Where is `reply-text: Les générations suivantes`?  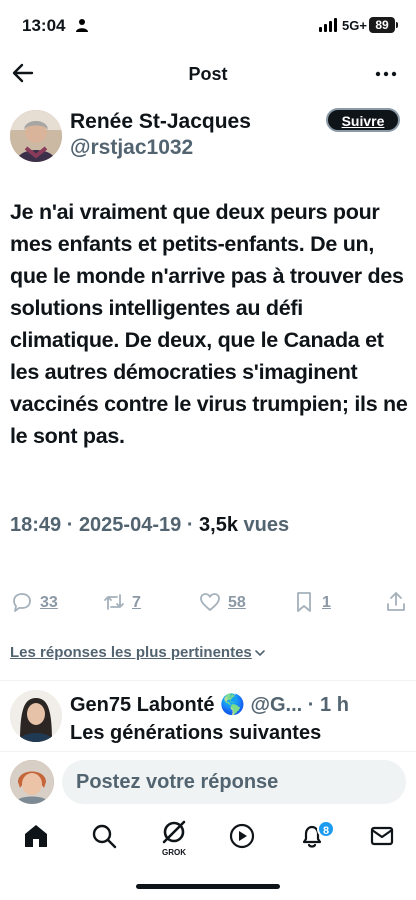
reply-text: Les générations suivantes is located at coordinates (196, 733).